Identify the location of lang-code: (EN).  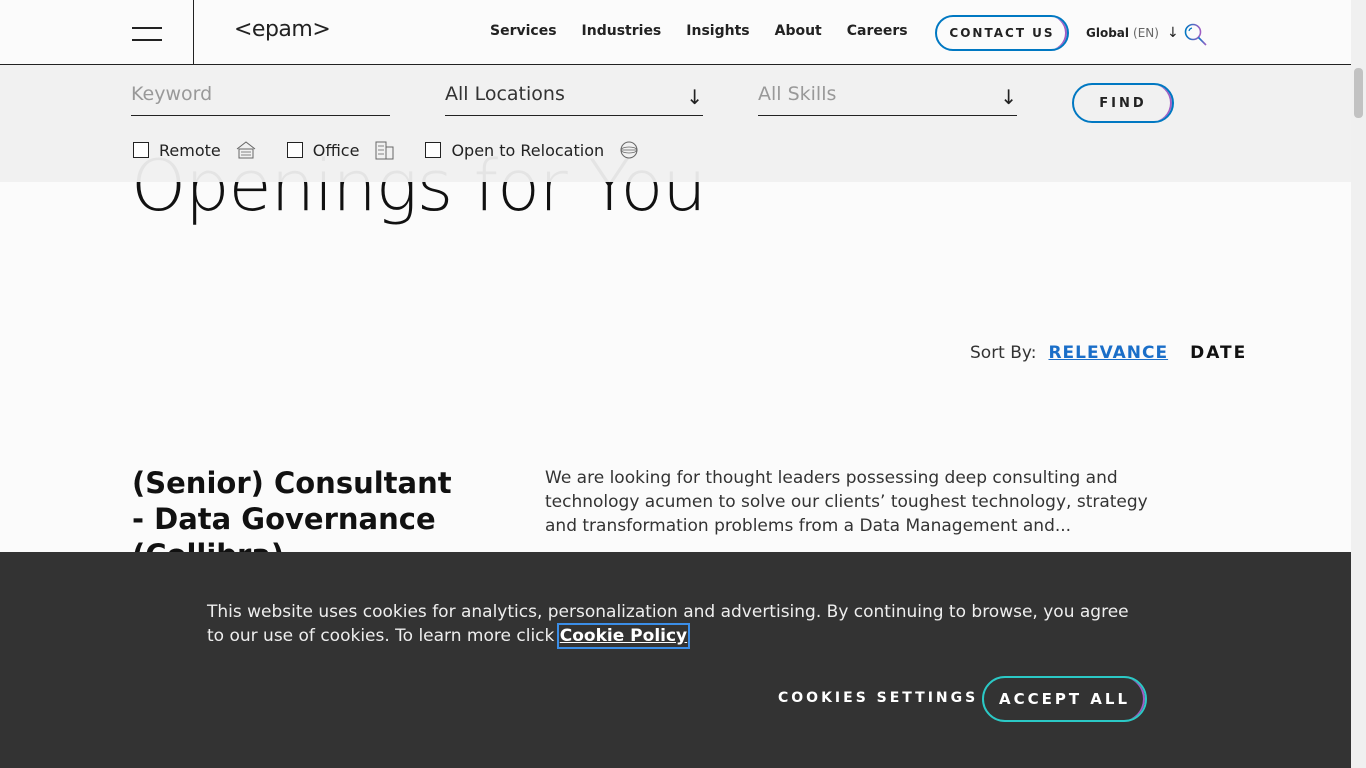
(1146, 33).